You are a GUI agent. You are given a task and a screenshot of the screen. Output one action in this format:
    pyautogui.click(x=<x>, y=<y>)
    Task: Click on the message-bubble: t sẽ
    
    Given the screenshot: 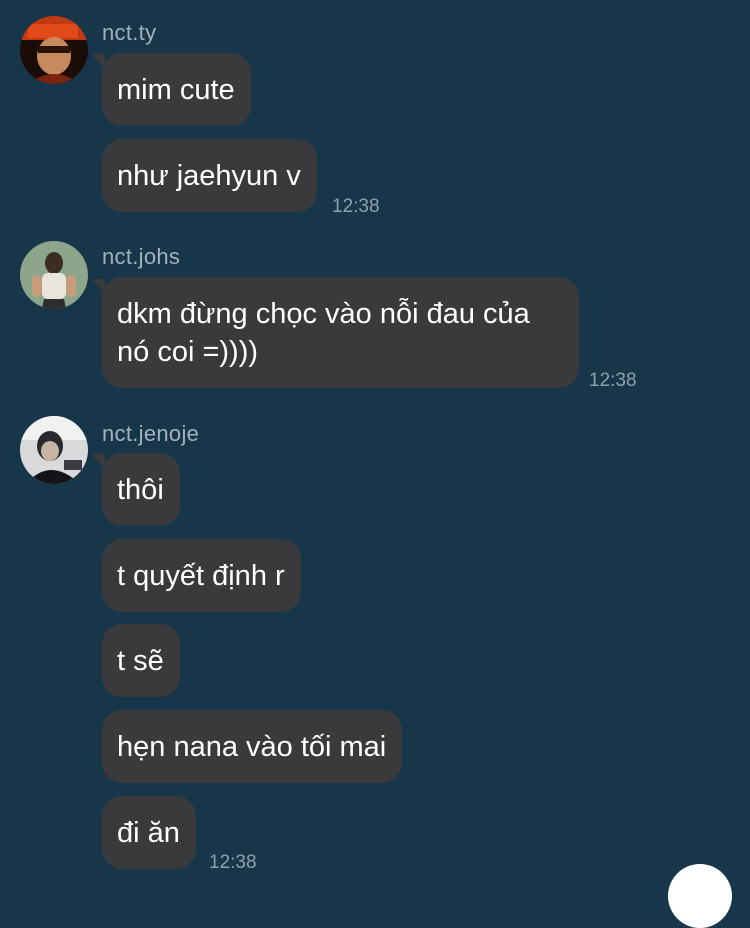 What is the action you would take?
    pyautogui.click(x=141, y=660)
    